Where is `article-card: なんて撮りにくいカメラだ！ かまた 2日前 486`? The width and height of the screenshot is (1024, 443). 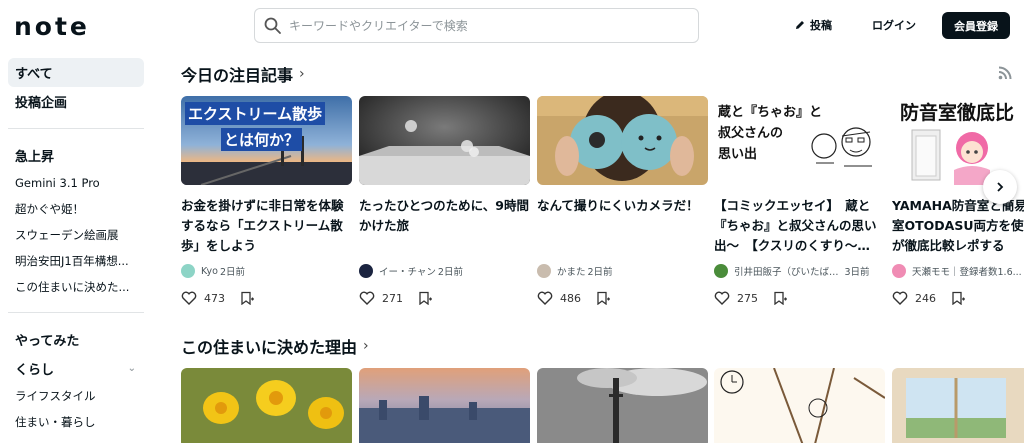
article-card: なんて撮りにくいカメラだ！ かまた 2日前 486 is located at coordinates (622, 200).